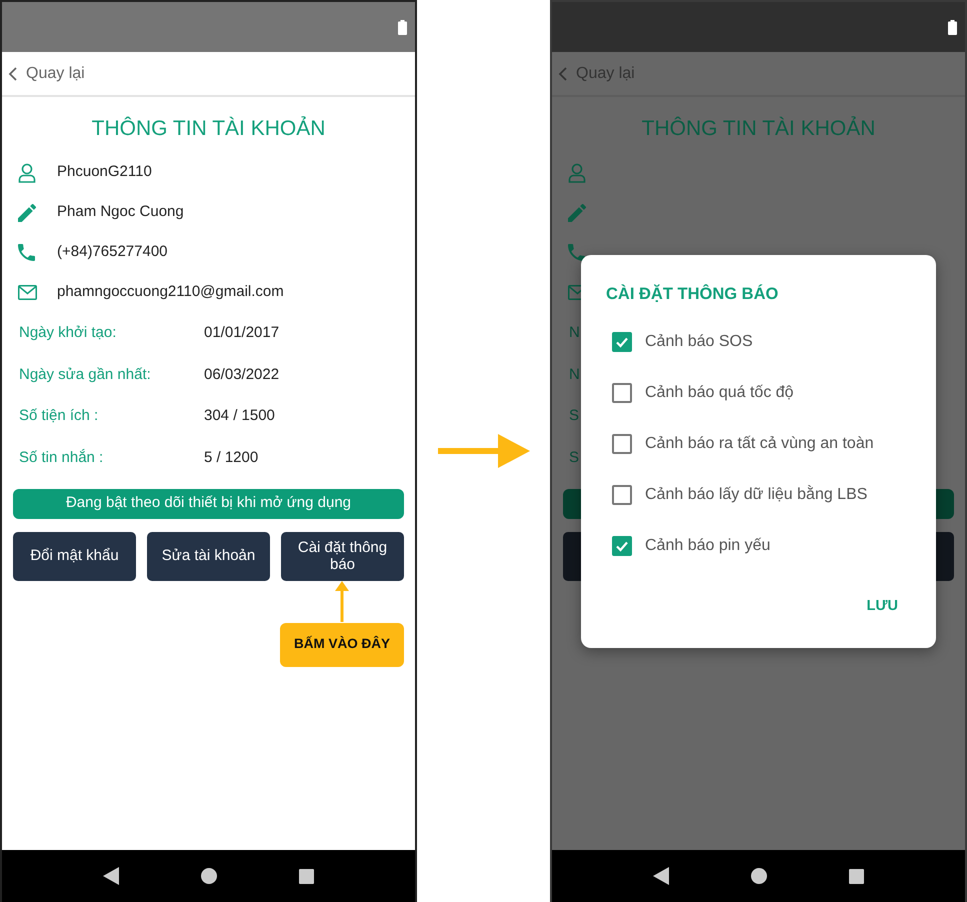  What do you see at coordinates (112, 252) in the screenshot?
I see `profile-value: (+84)765277400` at bounding box center [112, 252].